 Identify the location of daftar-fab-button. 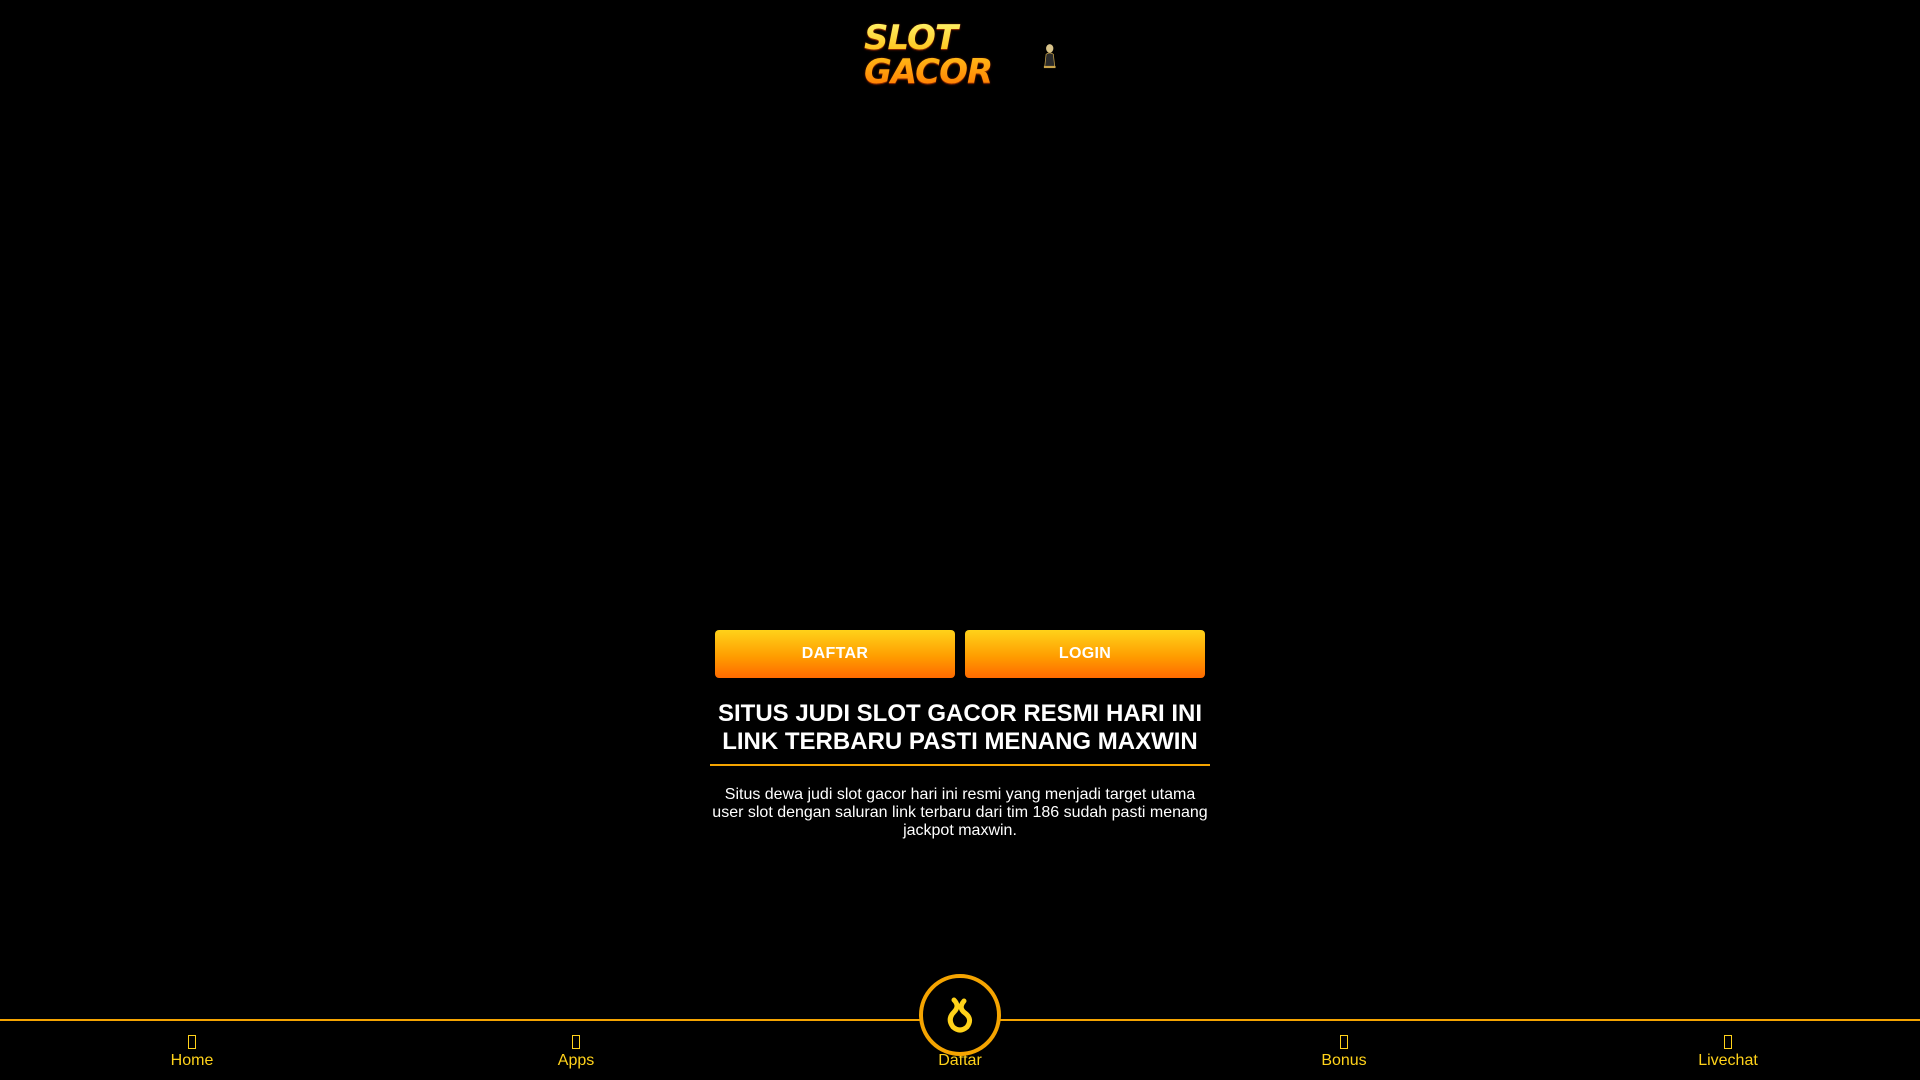
(960, 1015).